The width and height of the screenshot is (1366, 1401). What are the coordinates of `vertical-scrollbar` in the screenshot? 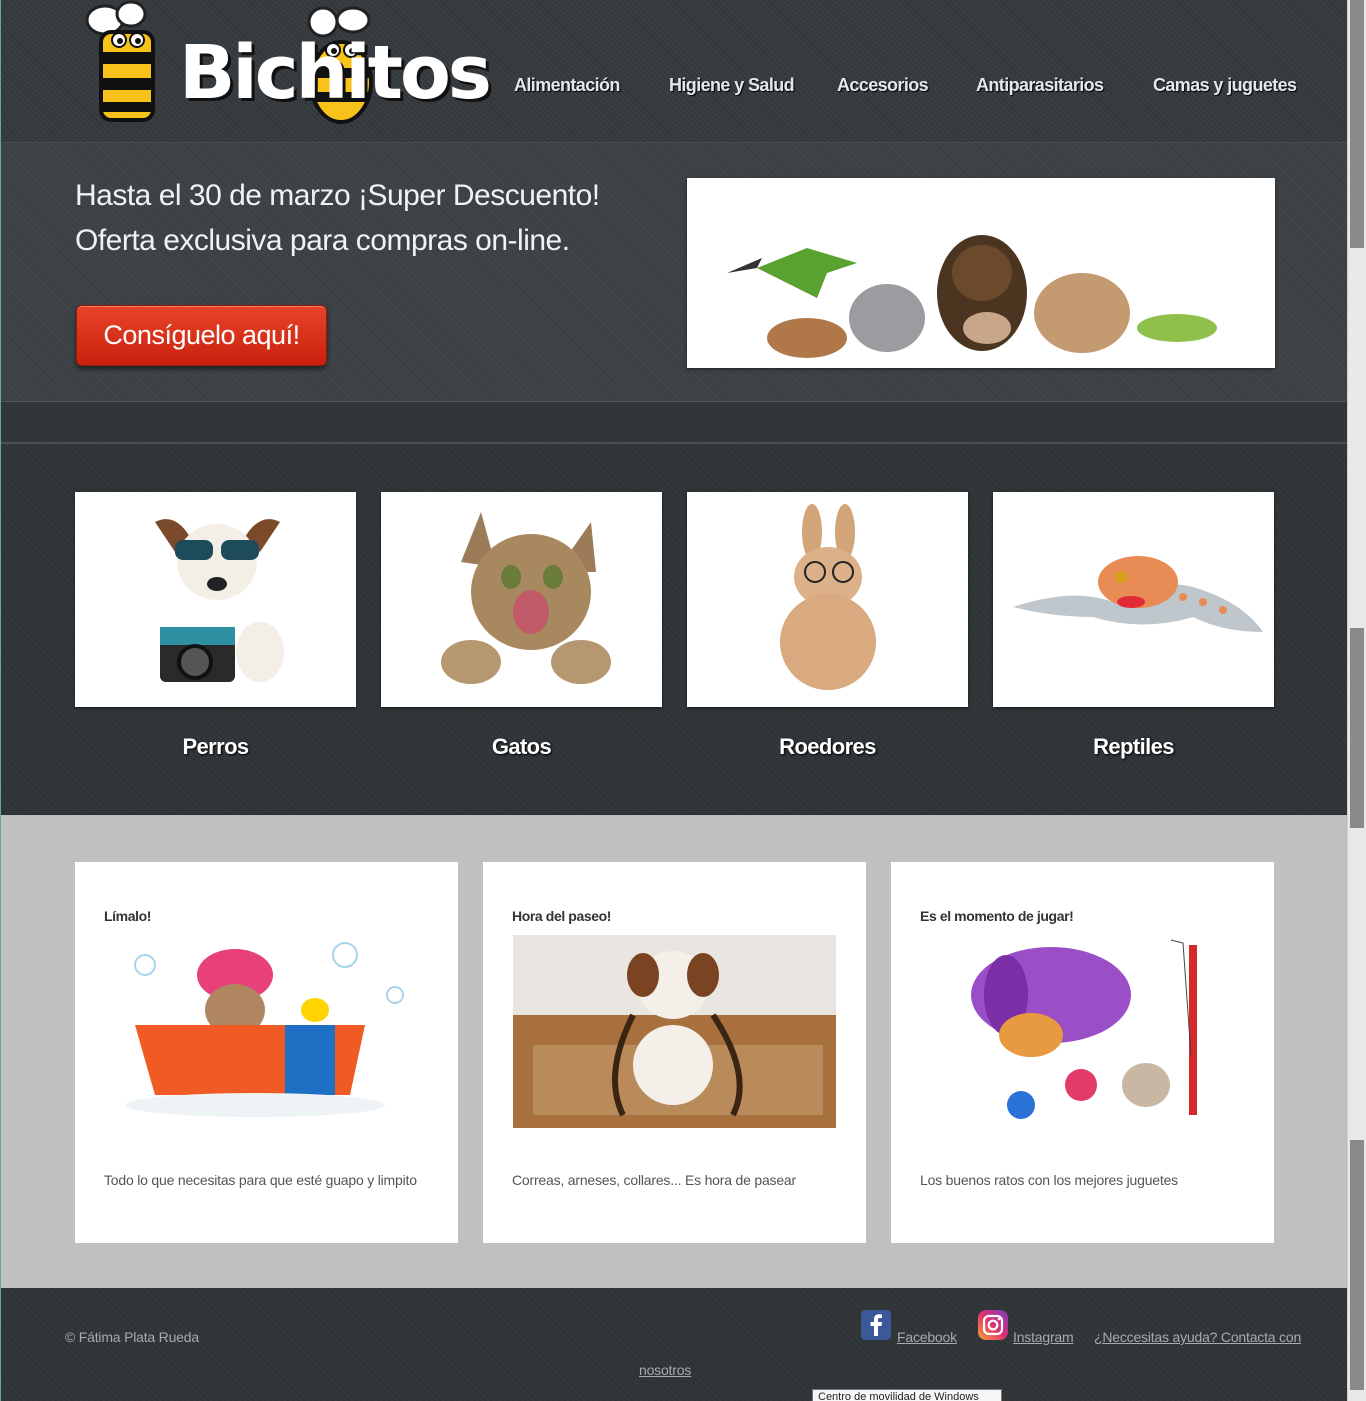 It's located at (1356, 700).